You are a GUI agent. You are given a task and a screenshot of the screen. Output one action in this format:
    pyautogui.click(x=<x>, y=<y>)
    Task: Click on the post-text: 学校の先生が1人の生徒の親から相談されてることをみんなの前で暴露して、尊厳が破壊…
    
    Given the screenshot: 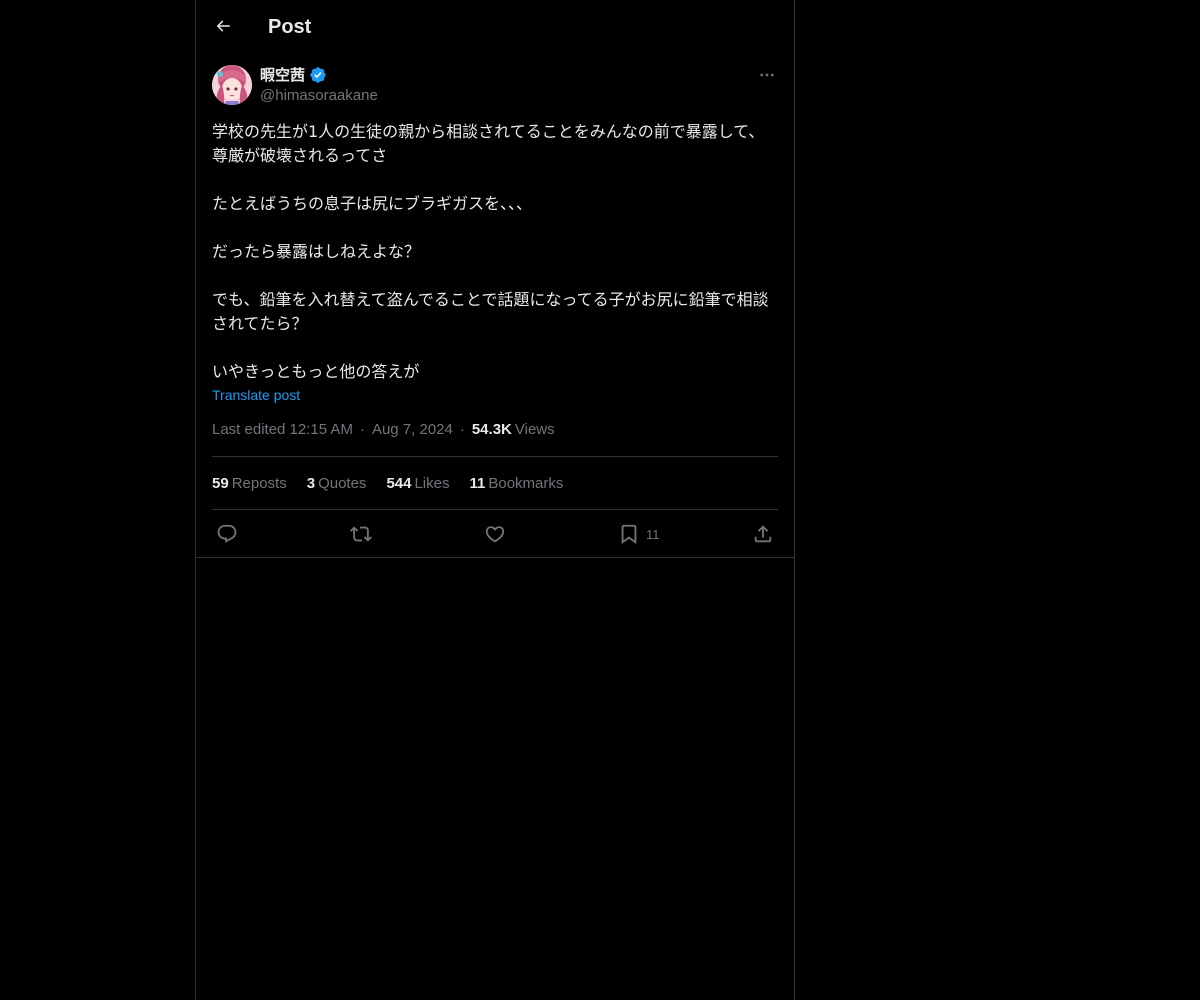 What is the action you would take?
    pyautogui.click(x=495, y=252)
    